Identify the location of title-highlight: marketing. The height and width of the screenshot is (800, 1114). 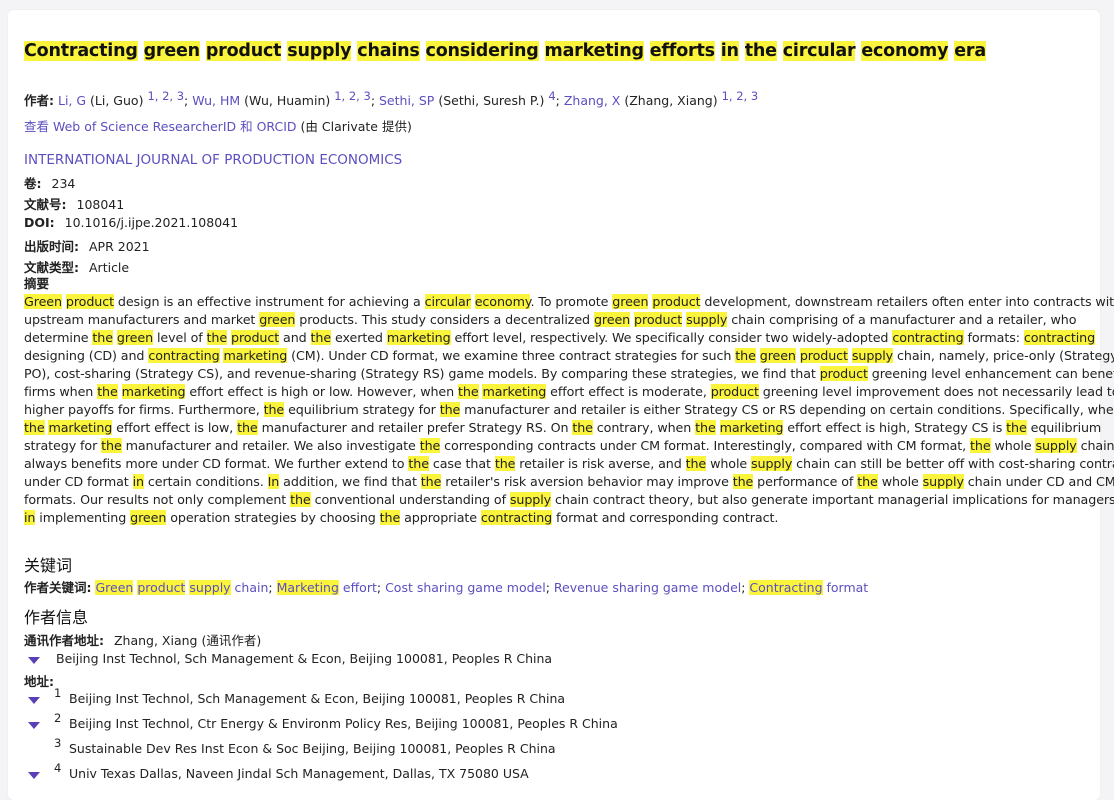
(594, 51).